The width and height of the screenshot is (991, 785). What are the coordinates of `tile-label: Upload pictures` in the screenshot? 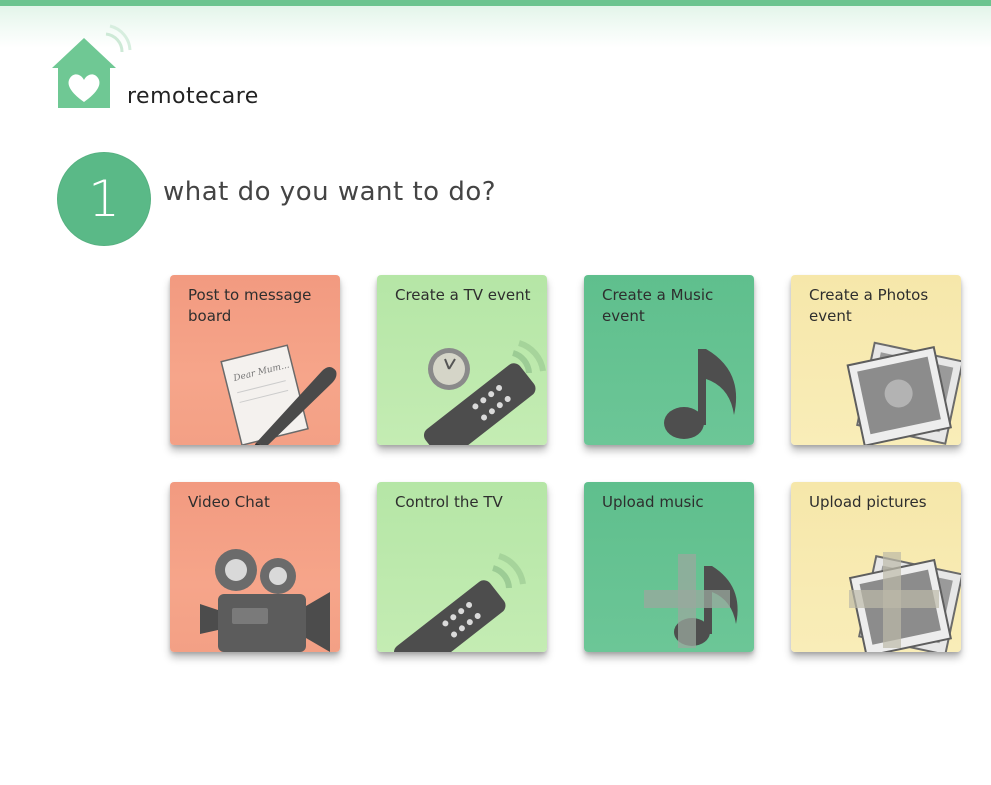 It's located at (868, 502).